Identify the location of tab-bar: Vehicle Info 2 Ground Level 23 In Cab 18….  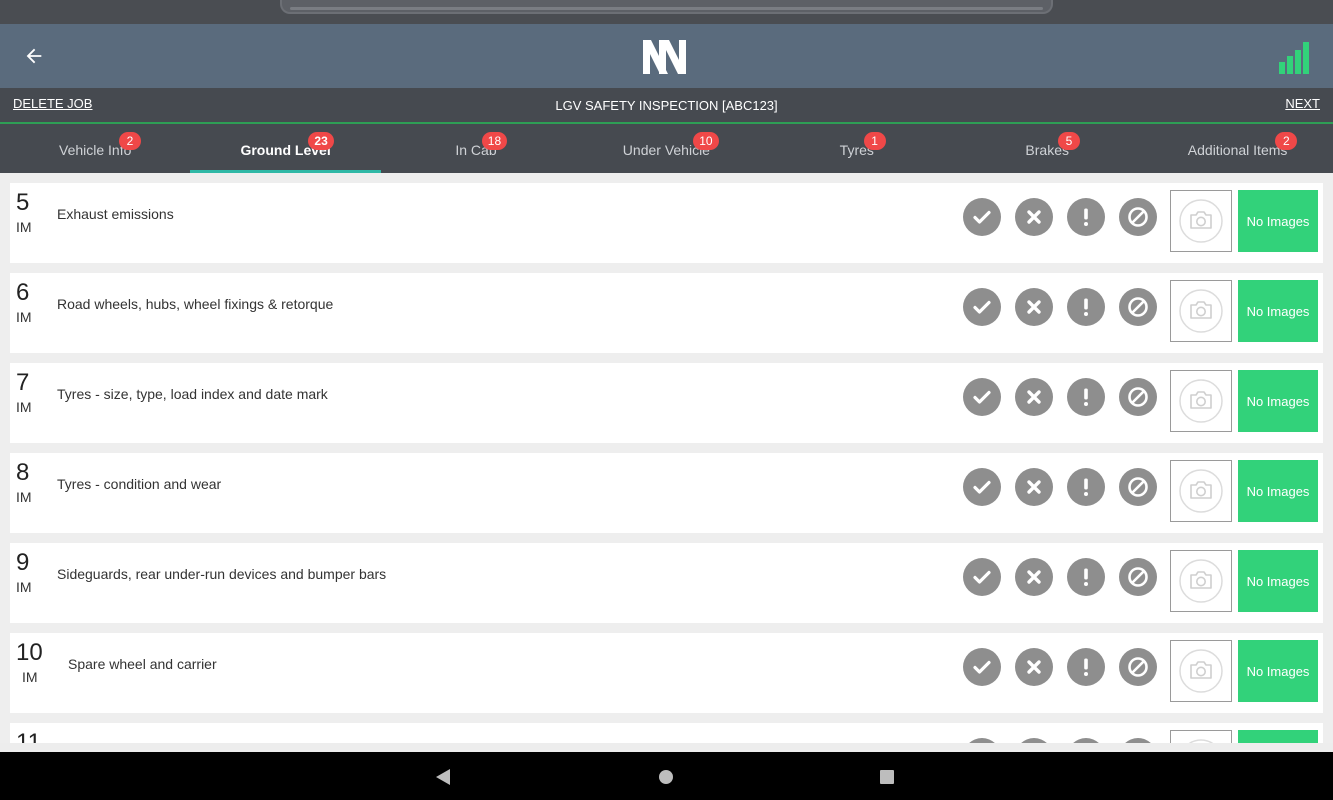
(666, 148).